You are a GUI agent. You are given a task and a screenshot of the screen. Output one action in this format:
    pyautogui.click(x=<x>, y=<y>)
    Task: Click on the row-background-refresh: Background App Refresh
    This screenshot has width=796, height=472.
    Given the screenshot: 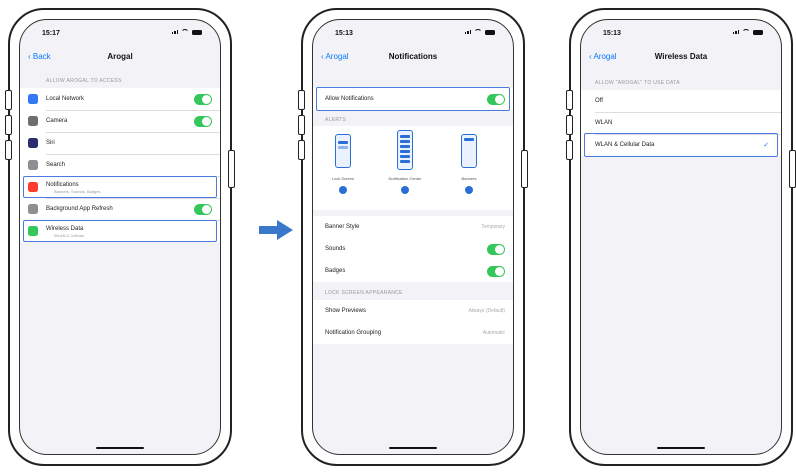 What is the action you would take?
    pyautogui.click(x=120, y=209)
    